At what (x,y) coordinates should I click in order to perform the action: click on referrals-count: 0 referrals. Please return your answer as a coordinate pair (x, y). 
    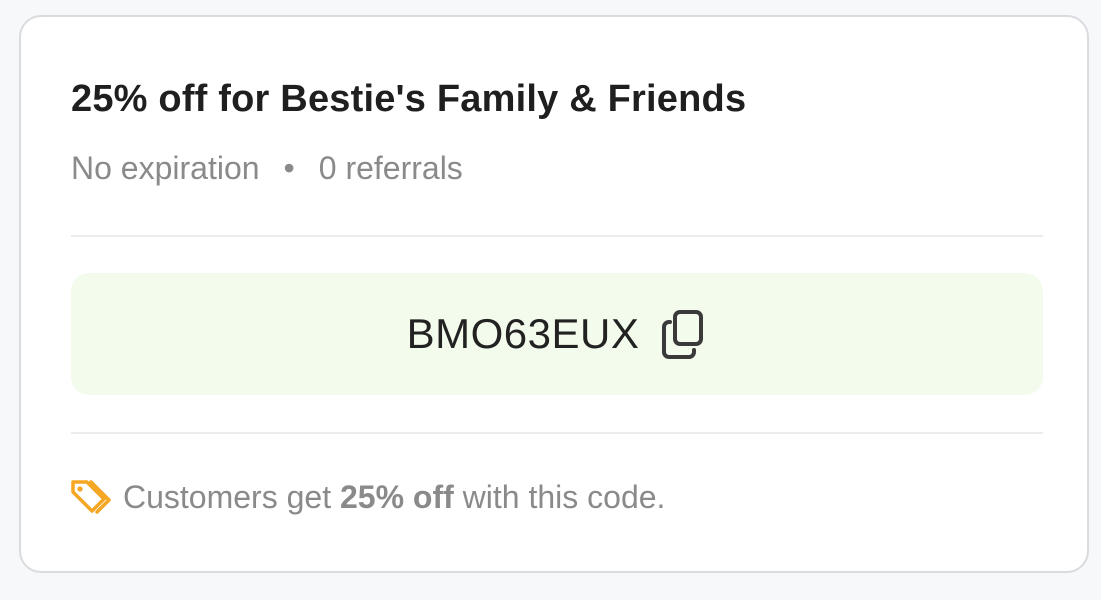
    Looking at the image, I should click on (390, 168).